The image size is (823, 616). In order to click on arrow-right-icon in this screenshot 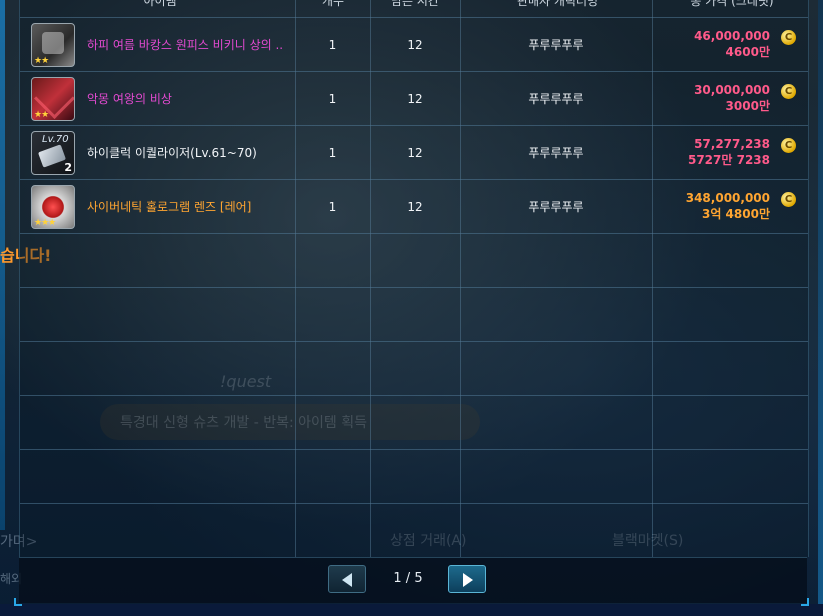, I will do `click(468, 580)`.